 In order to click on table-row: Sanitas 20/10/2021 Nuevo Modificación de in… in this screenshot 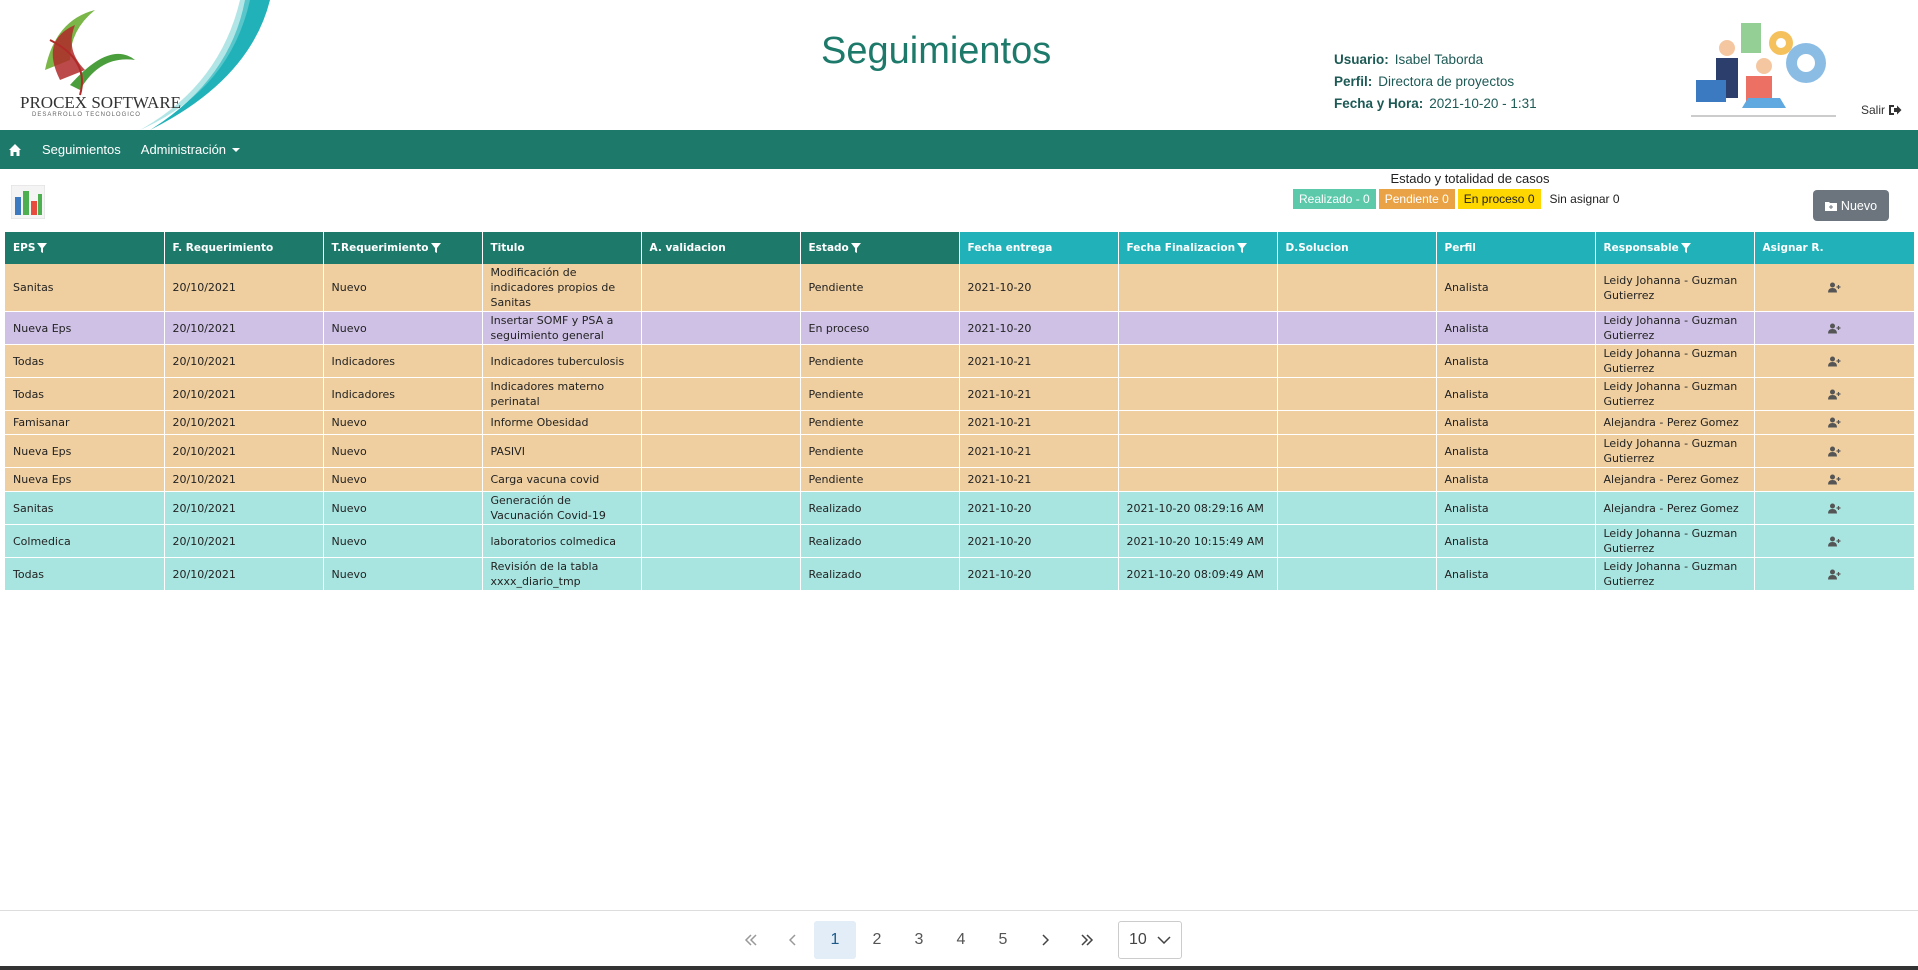, I will do `click(960, 288)`.